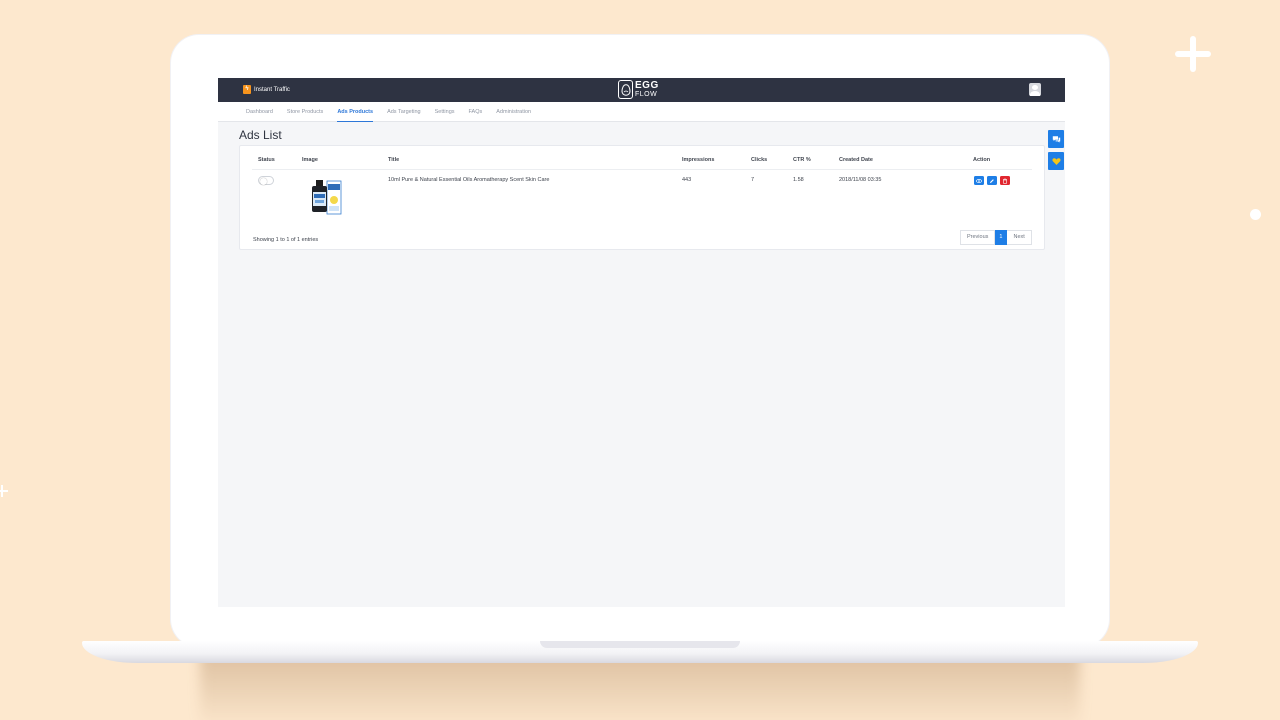 The height and width of the screenshot is (720, 1280). I want to click on edit-icon, so click(992, 180).